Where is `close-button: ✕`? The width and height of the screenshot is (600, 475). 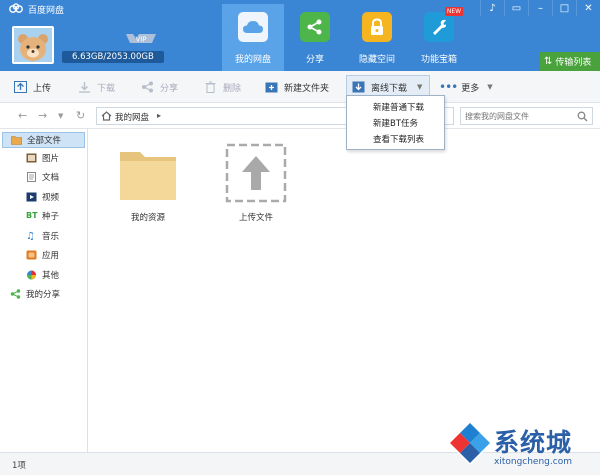
close-button: ✕ is located at coordinates (588, 8).